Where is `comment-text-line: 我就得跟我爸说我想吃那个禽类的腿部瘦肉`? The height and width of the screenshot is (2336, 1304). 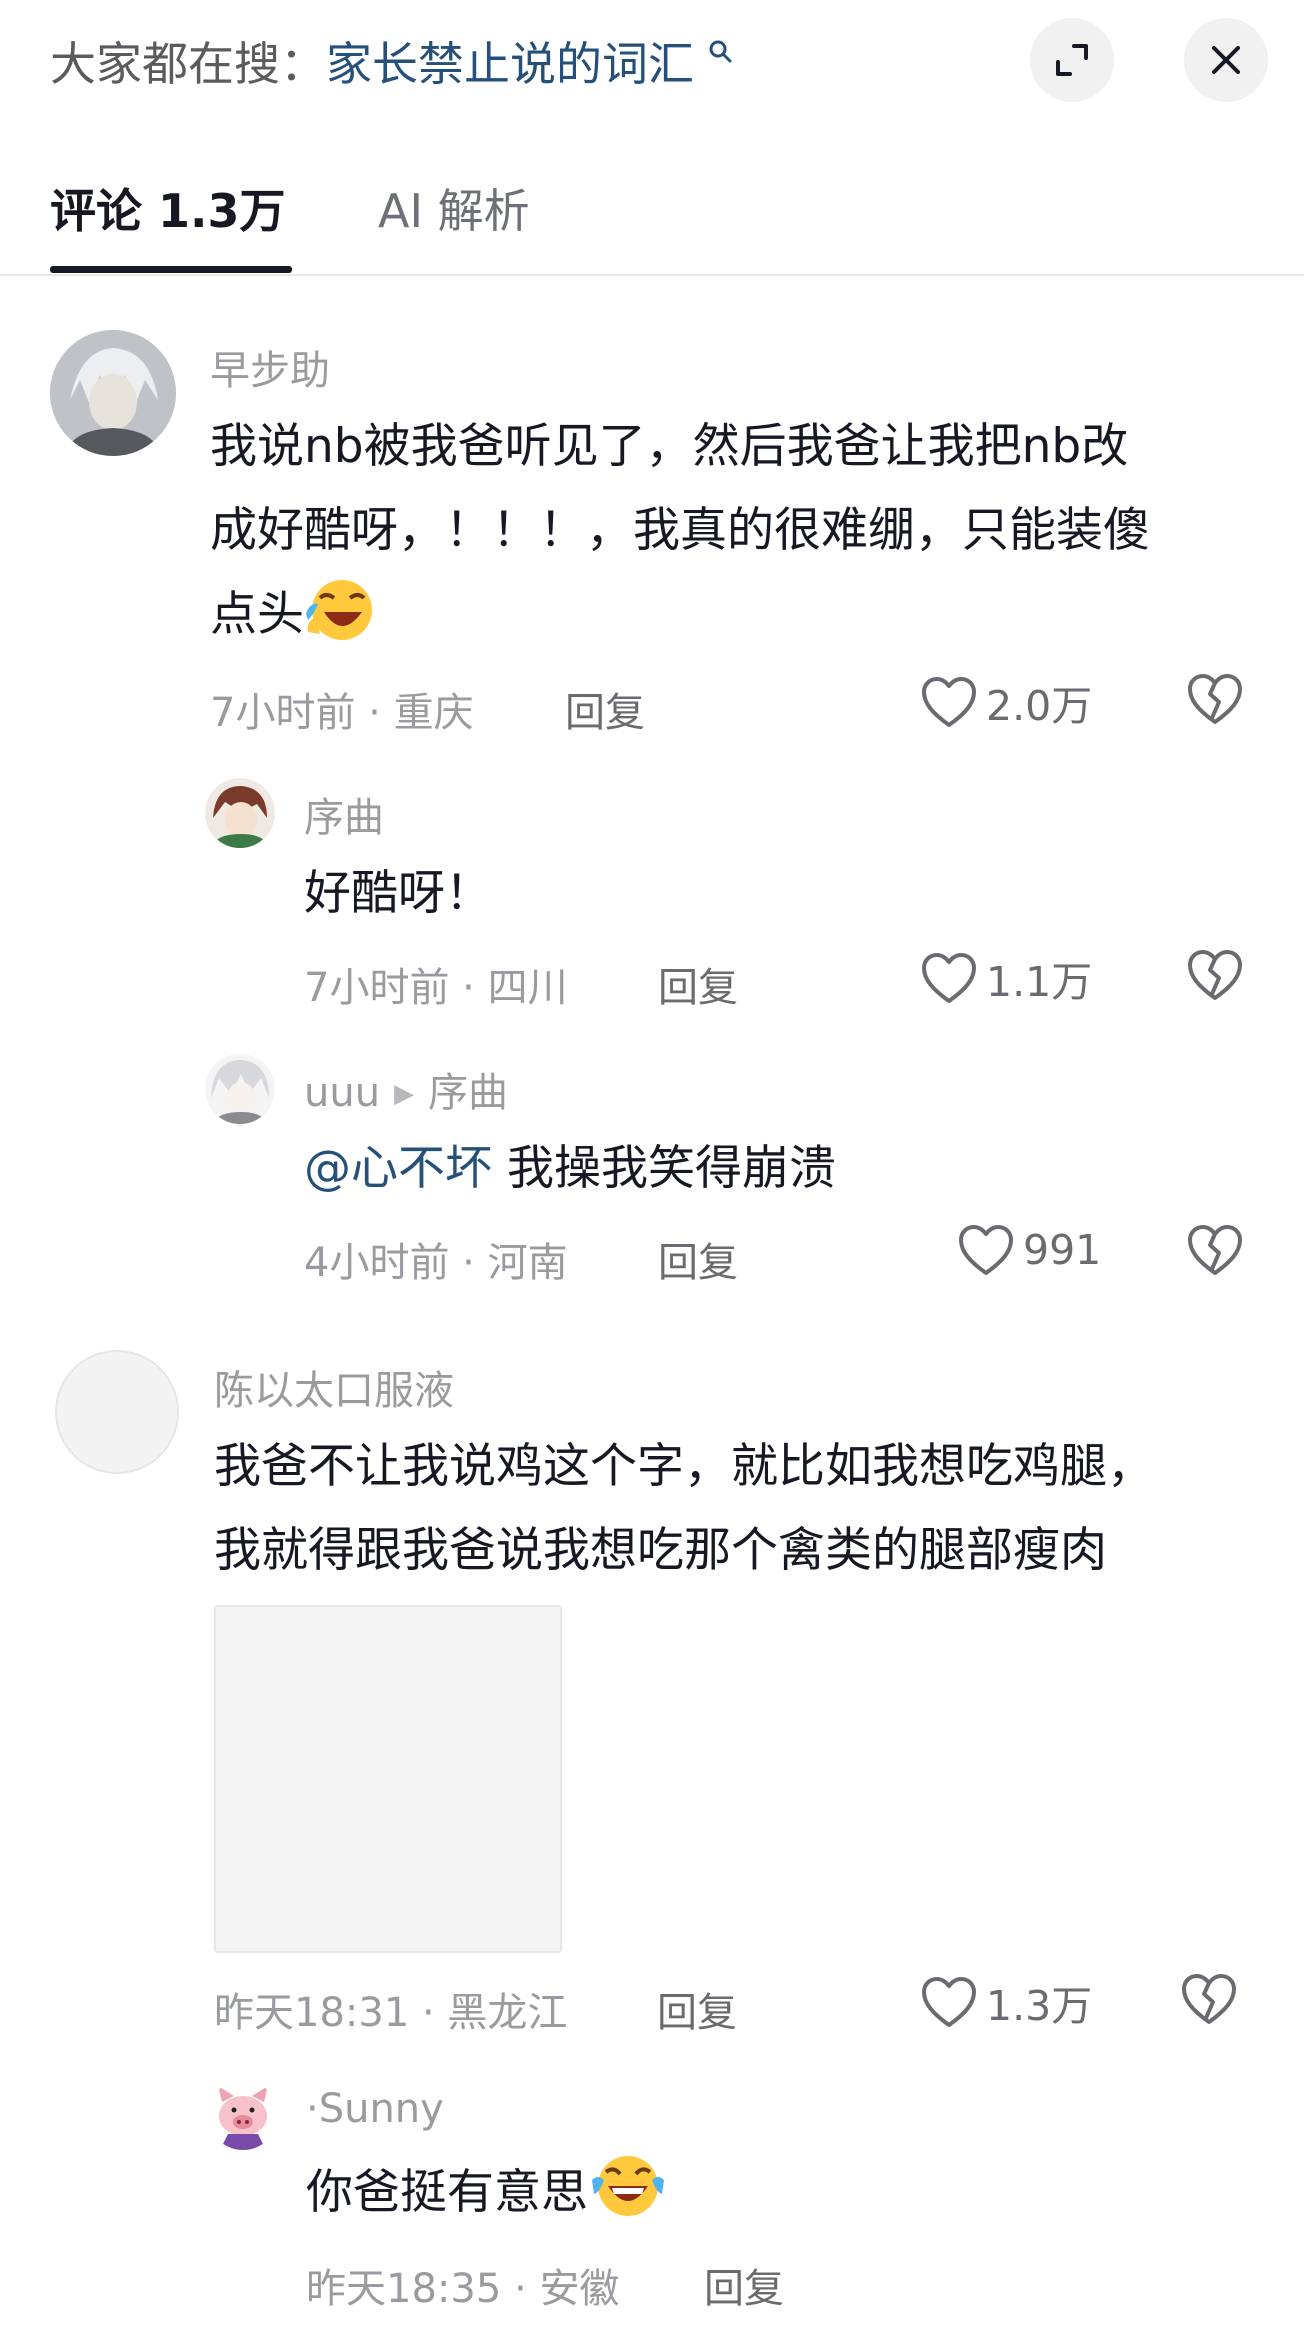
comment-text-line: 我就得跟我爸说我想吃那个禽类的腿部瘦肉 is located at coordinates (660, 1550).